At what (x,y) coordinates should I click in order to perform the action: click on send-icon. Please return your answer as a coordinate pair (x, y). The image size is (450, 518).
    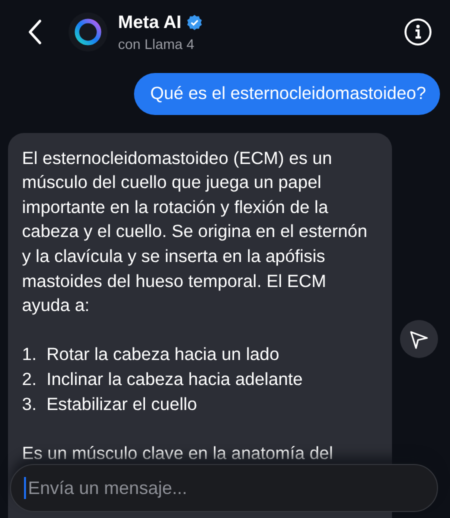
    Looking at the image, I should click on (419, 339).